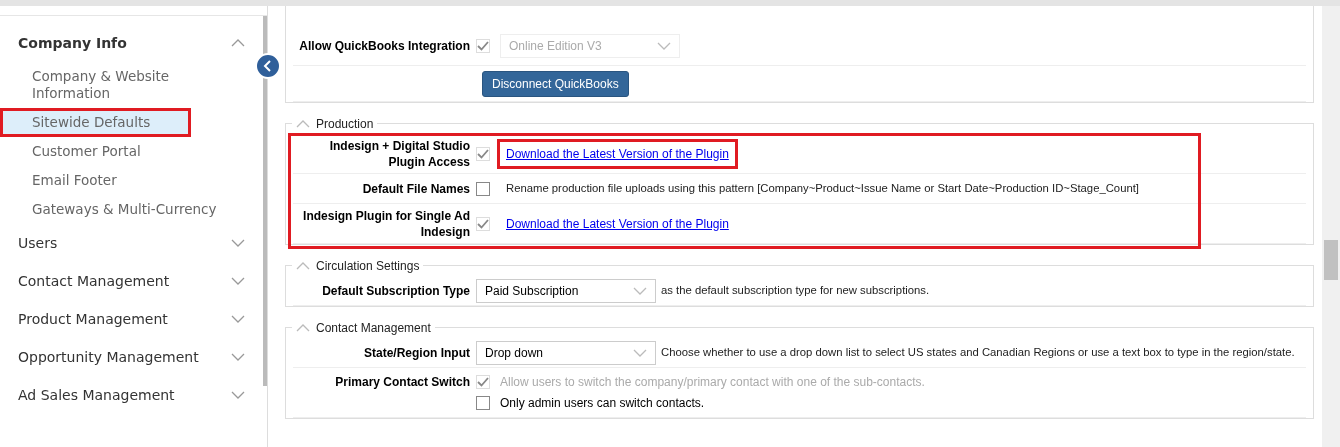 Image resolution: width=1340 pixels, height=447 pixels. What do you see at coordinates (133, 319) in the screenshot?
I see `sidebar-group: Product Management` at bounding box center [133, 319].